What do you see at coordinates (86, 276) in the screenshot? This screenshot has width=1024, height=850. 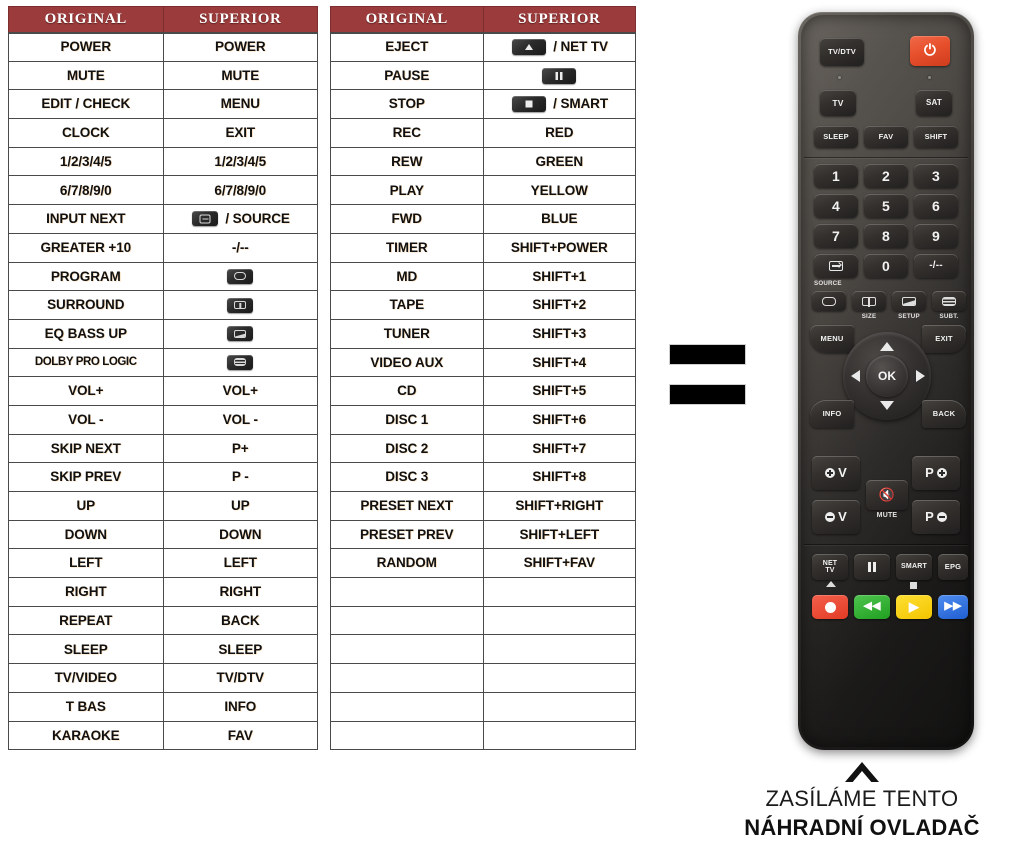 I see `cell-original: PROGRAM` at bounding box center [86, 276].